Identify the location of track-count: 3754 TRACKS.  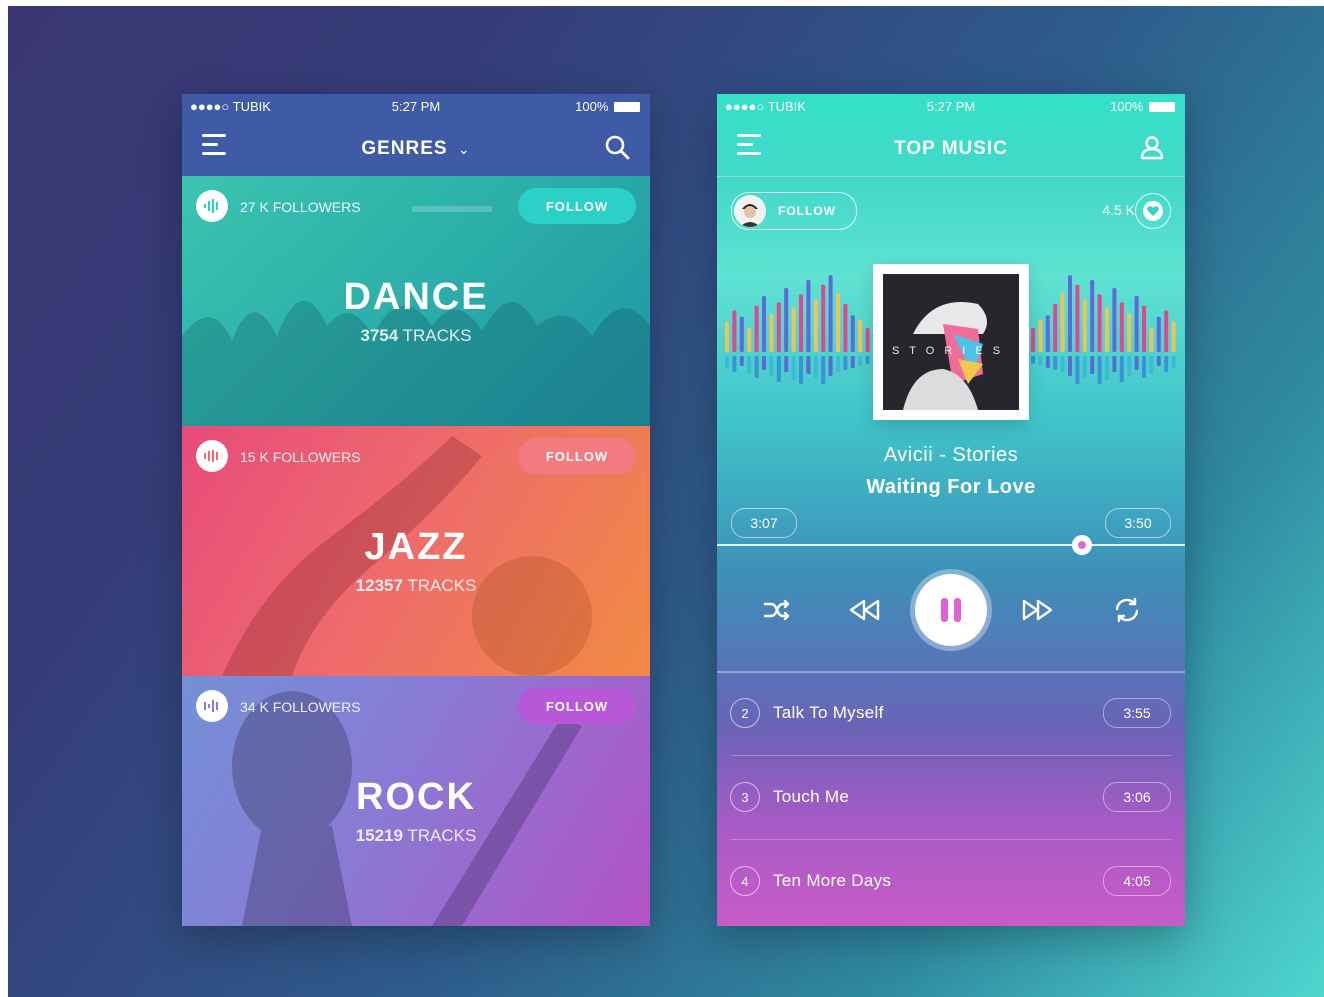
(416, 336).